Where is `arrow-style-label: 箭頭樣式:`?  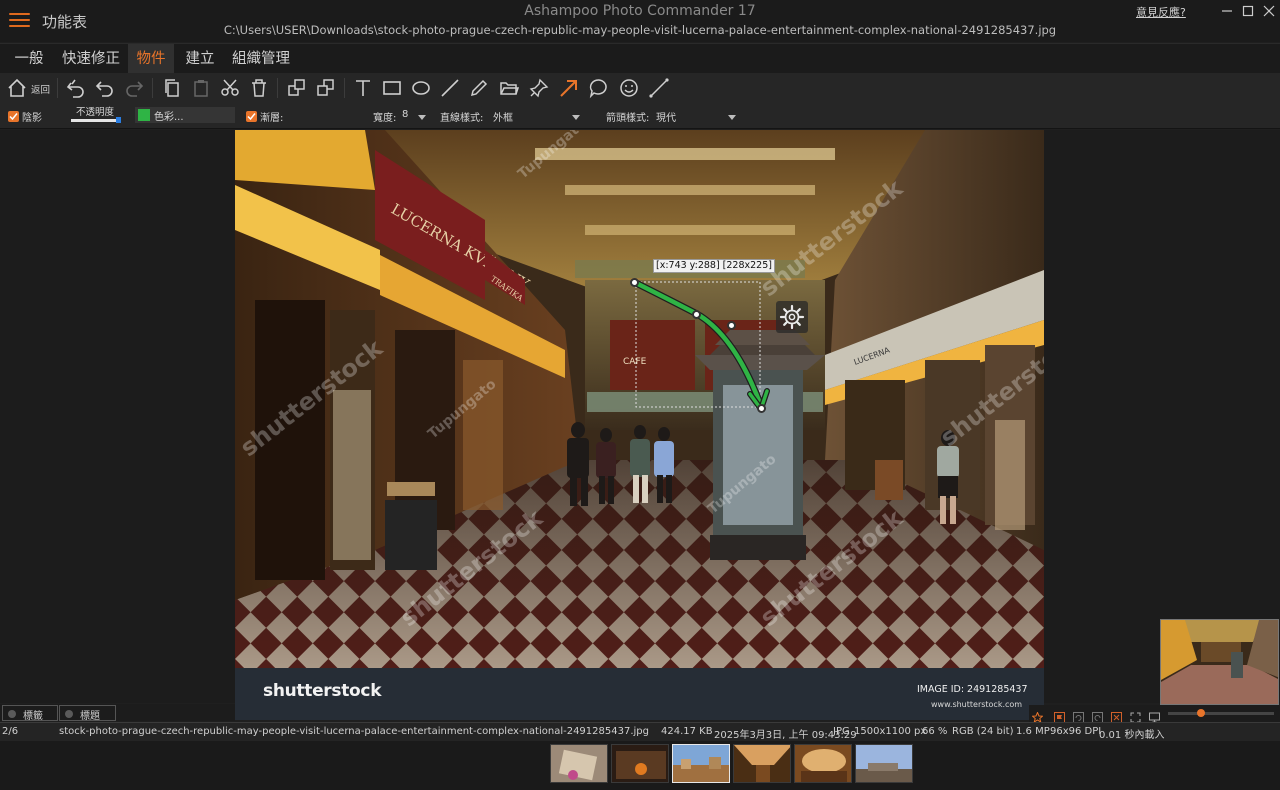 arrow-style-label: 箭頭樣式: is located at coordinates (628, 118).